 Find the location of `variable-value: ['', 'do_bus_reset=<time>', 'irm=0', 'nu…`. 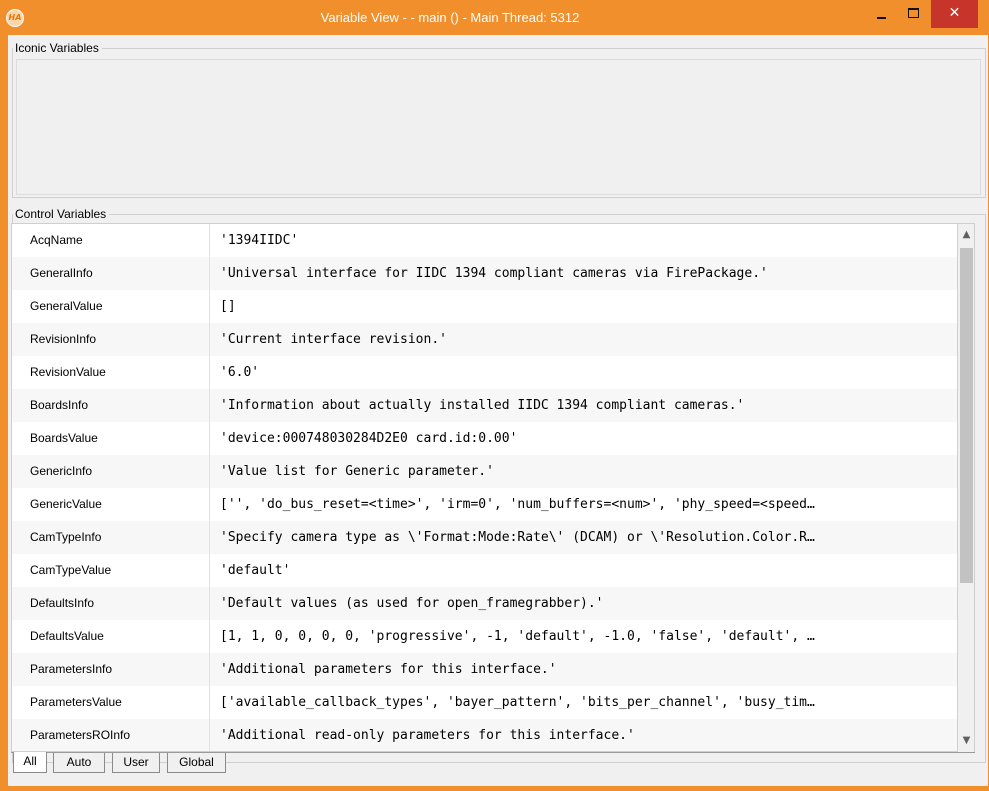

variable-value: ['', 'do_bus_reset=<time>', 'irm=0', 'nu… is located at coordinates (517, 504).